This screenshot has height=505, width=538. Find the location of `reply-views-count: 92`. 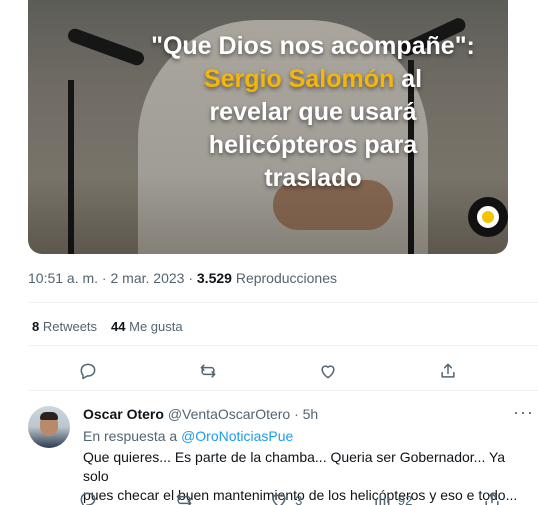

reply-views-count: 92 is located at coordinates (405, 498).